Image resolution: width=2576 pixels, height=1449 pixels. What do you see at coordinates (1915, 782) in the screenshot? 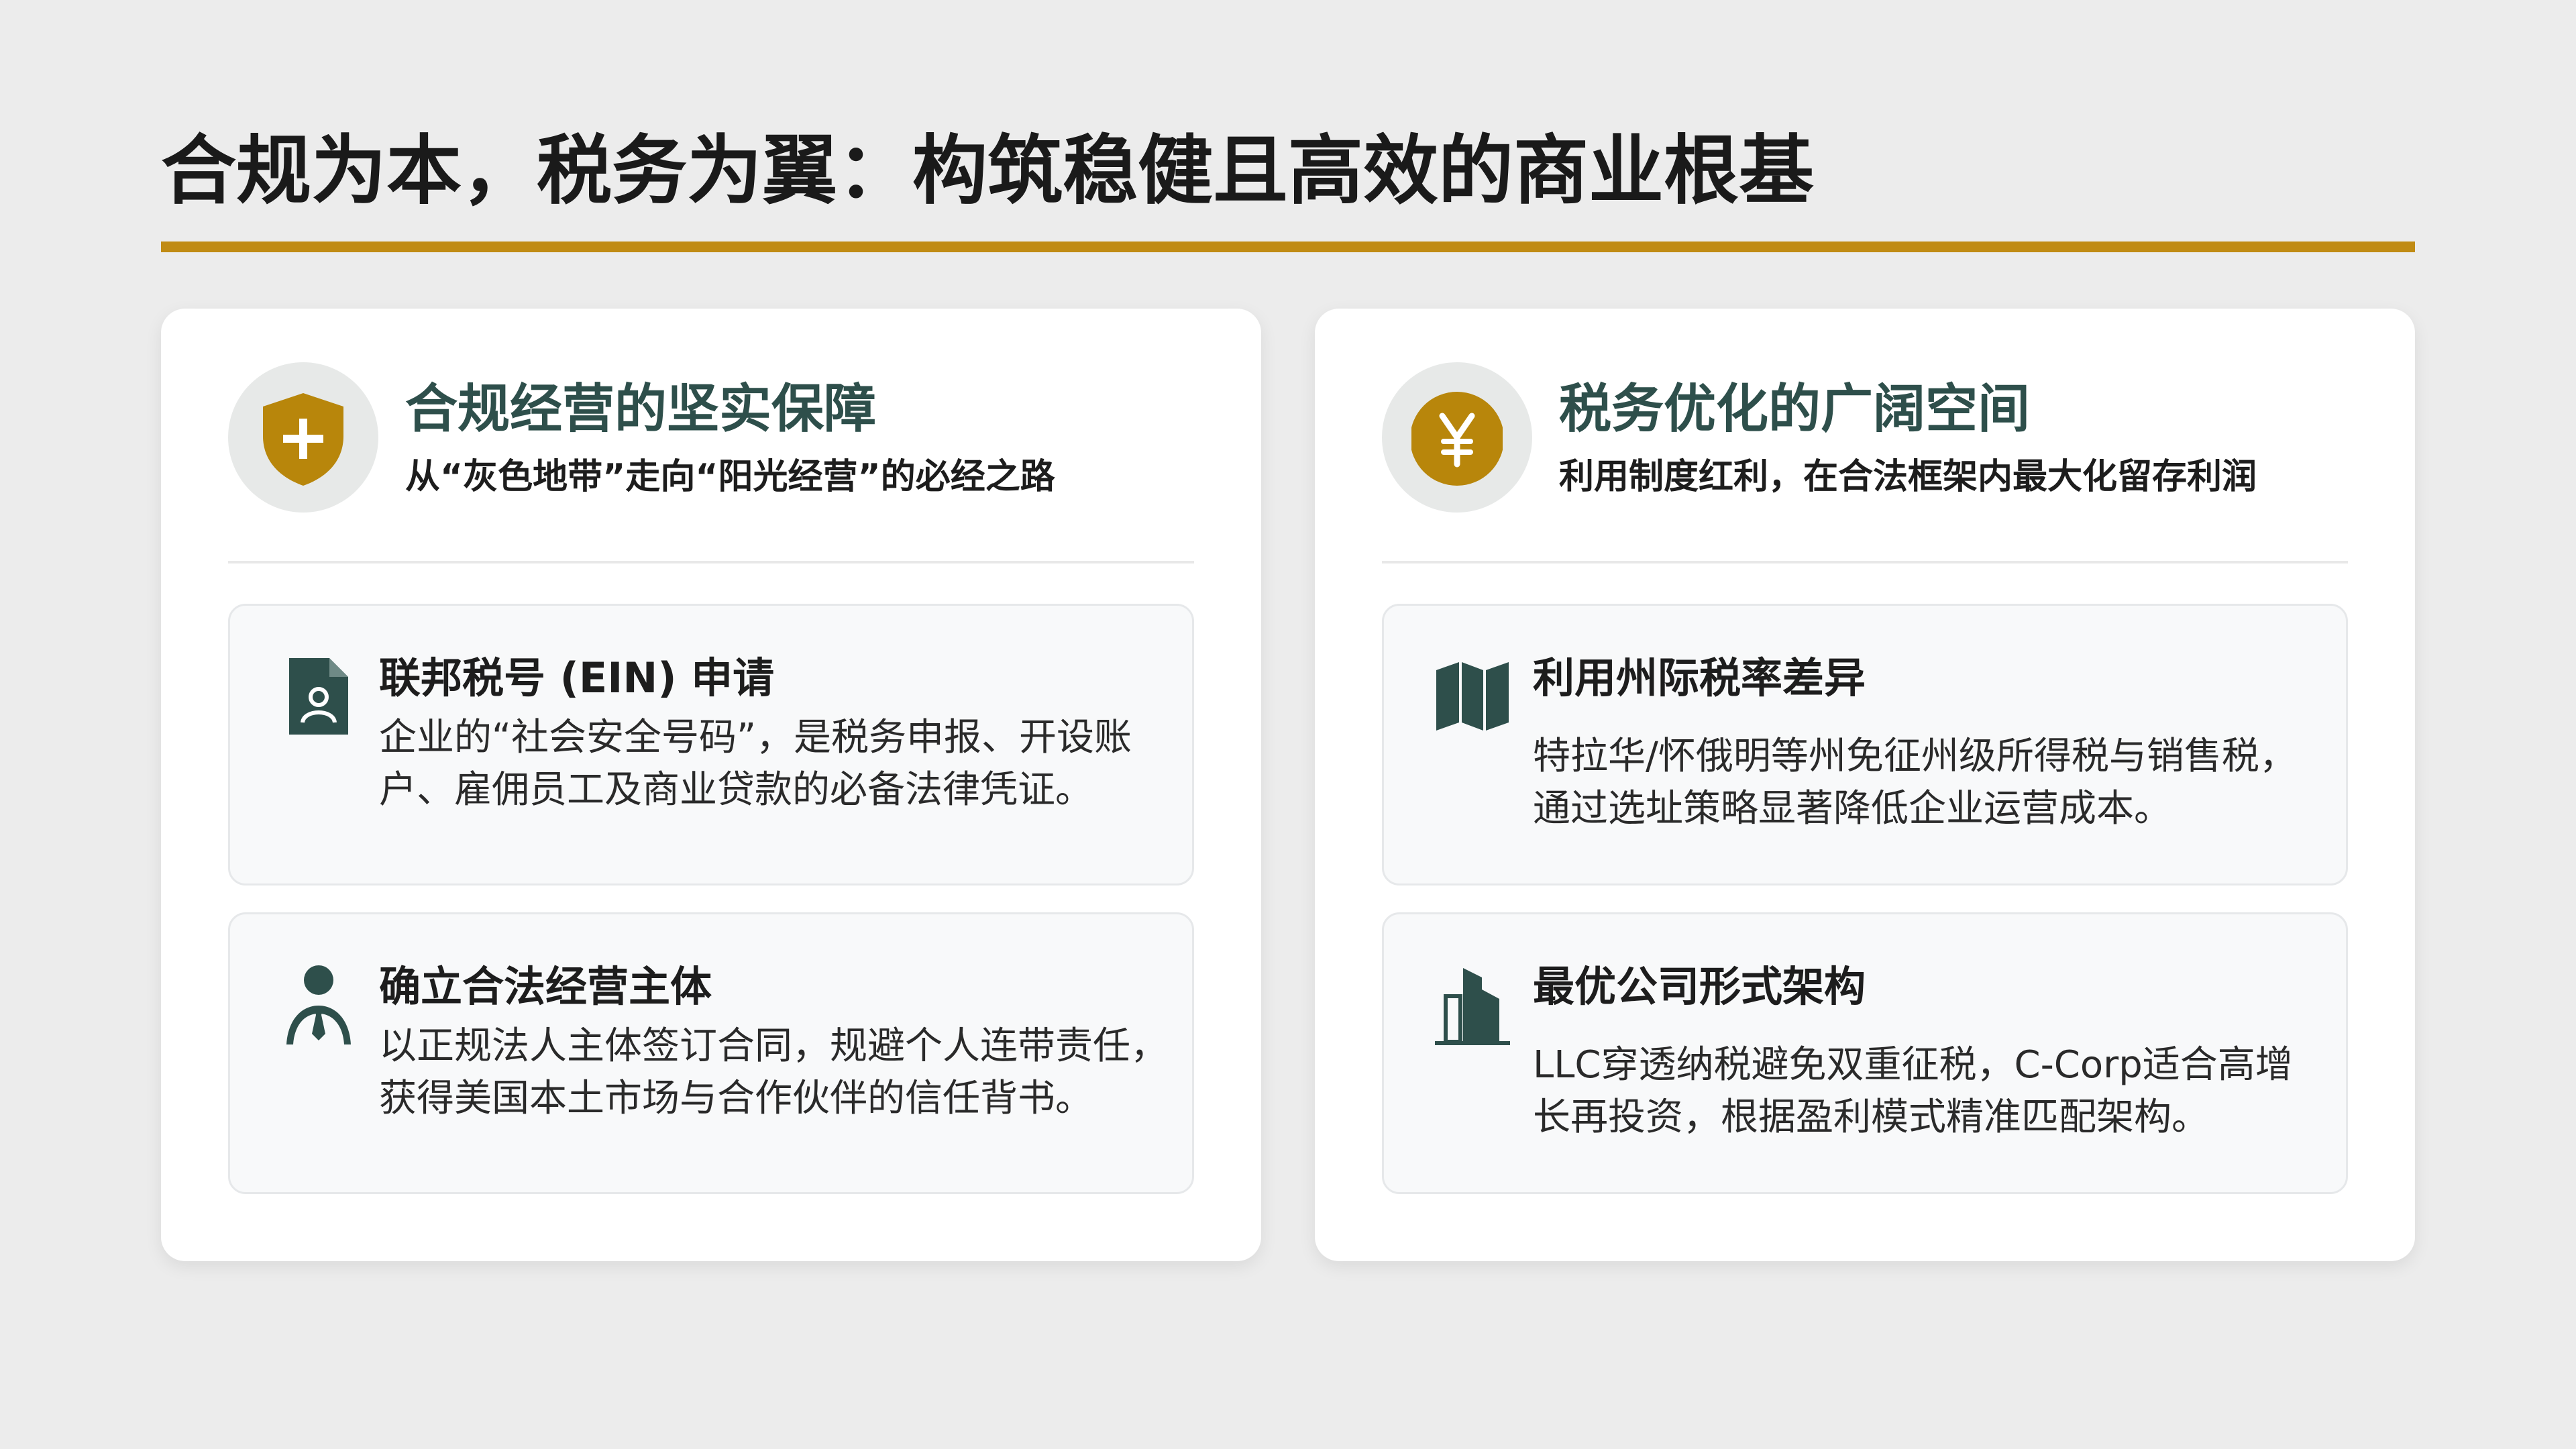
I see `feature-item-description: 特拉华/怀俄明等州免征州级所得税与销售税，通过选址策略显著降低企业运营成本。` at bounding box center [1915, 782].